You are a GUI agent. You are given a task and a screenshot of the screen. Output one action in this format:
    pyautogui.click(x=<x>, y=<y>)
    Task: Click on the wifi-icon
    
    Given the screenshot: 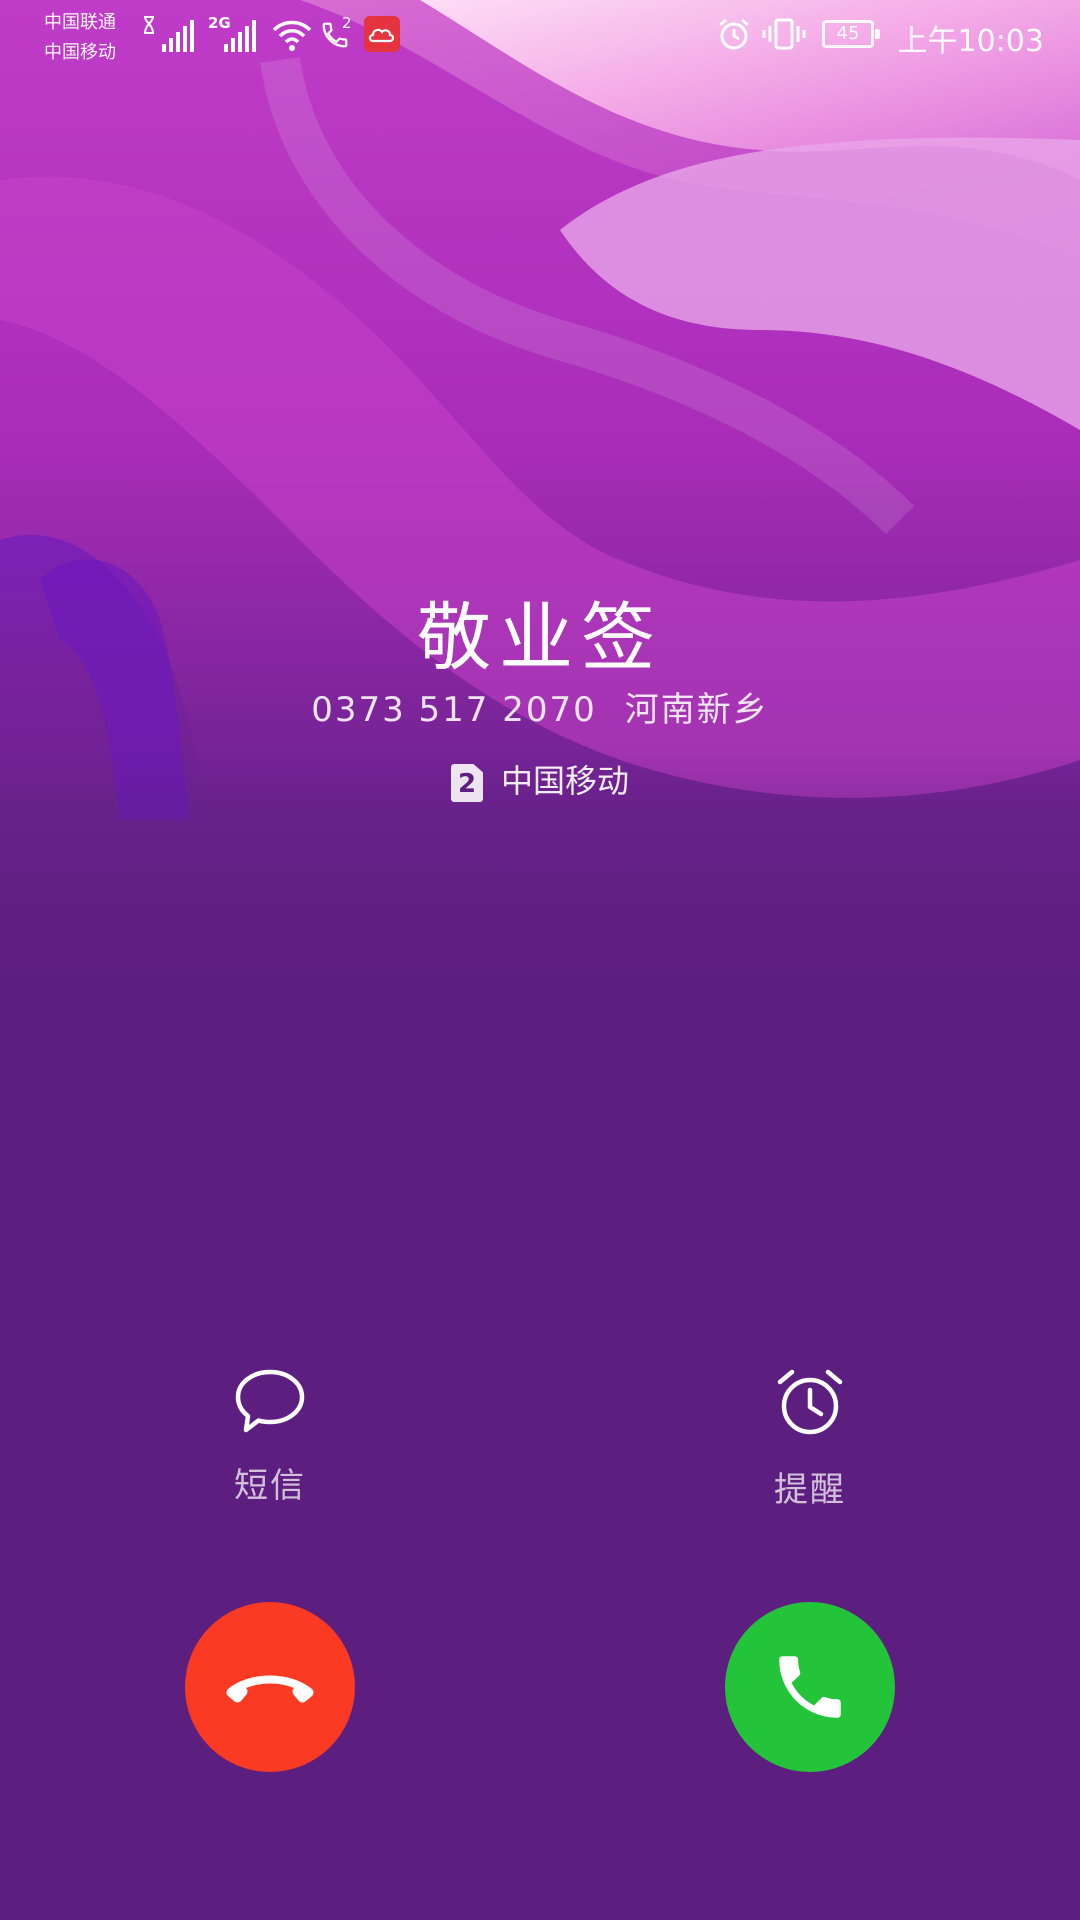 What is the action you would take?
    pyautogui.click(x=292, y=35)
    